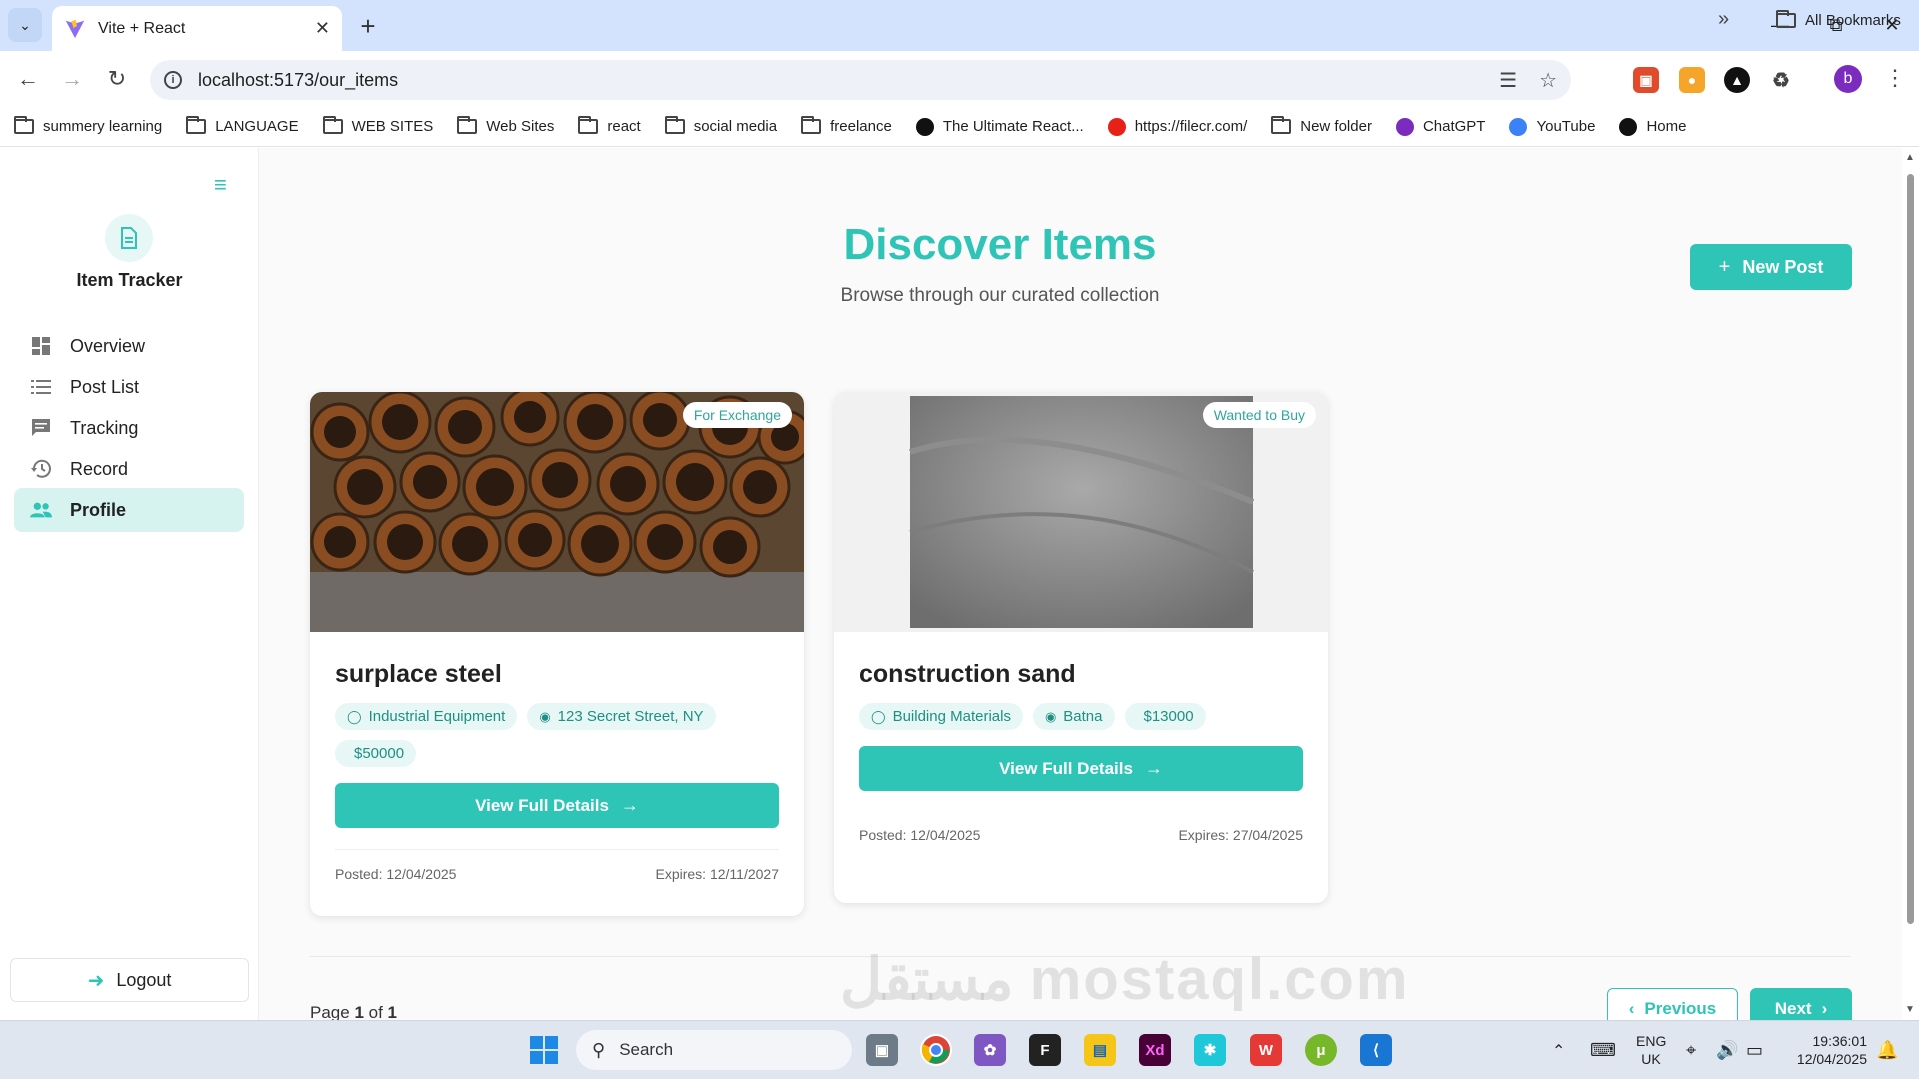  Describe the element at coordinates (220, 185) in the screenshot. I see `collapse-sidebar-icon: ≡` at that location.